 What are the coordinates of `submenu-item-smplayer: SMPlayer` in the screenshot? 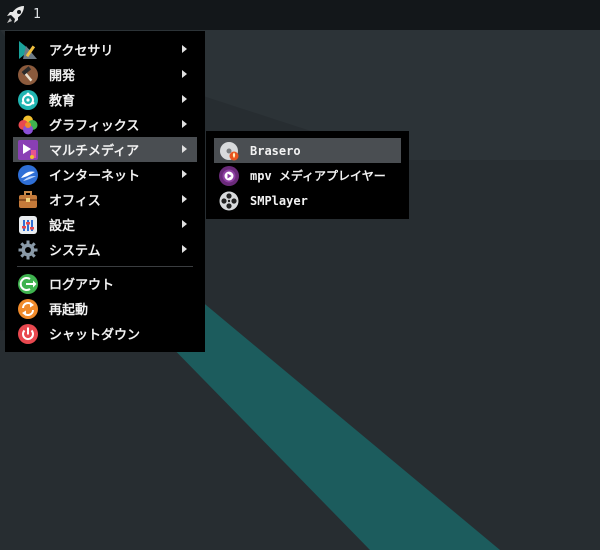 It's located at (307, 200).